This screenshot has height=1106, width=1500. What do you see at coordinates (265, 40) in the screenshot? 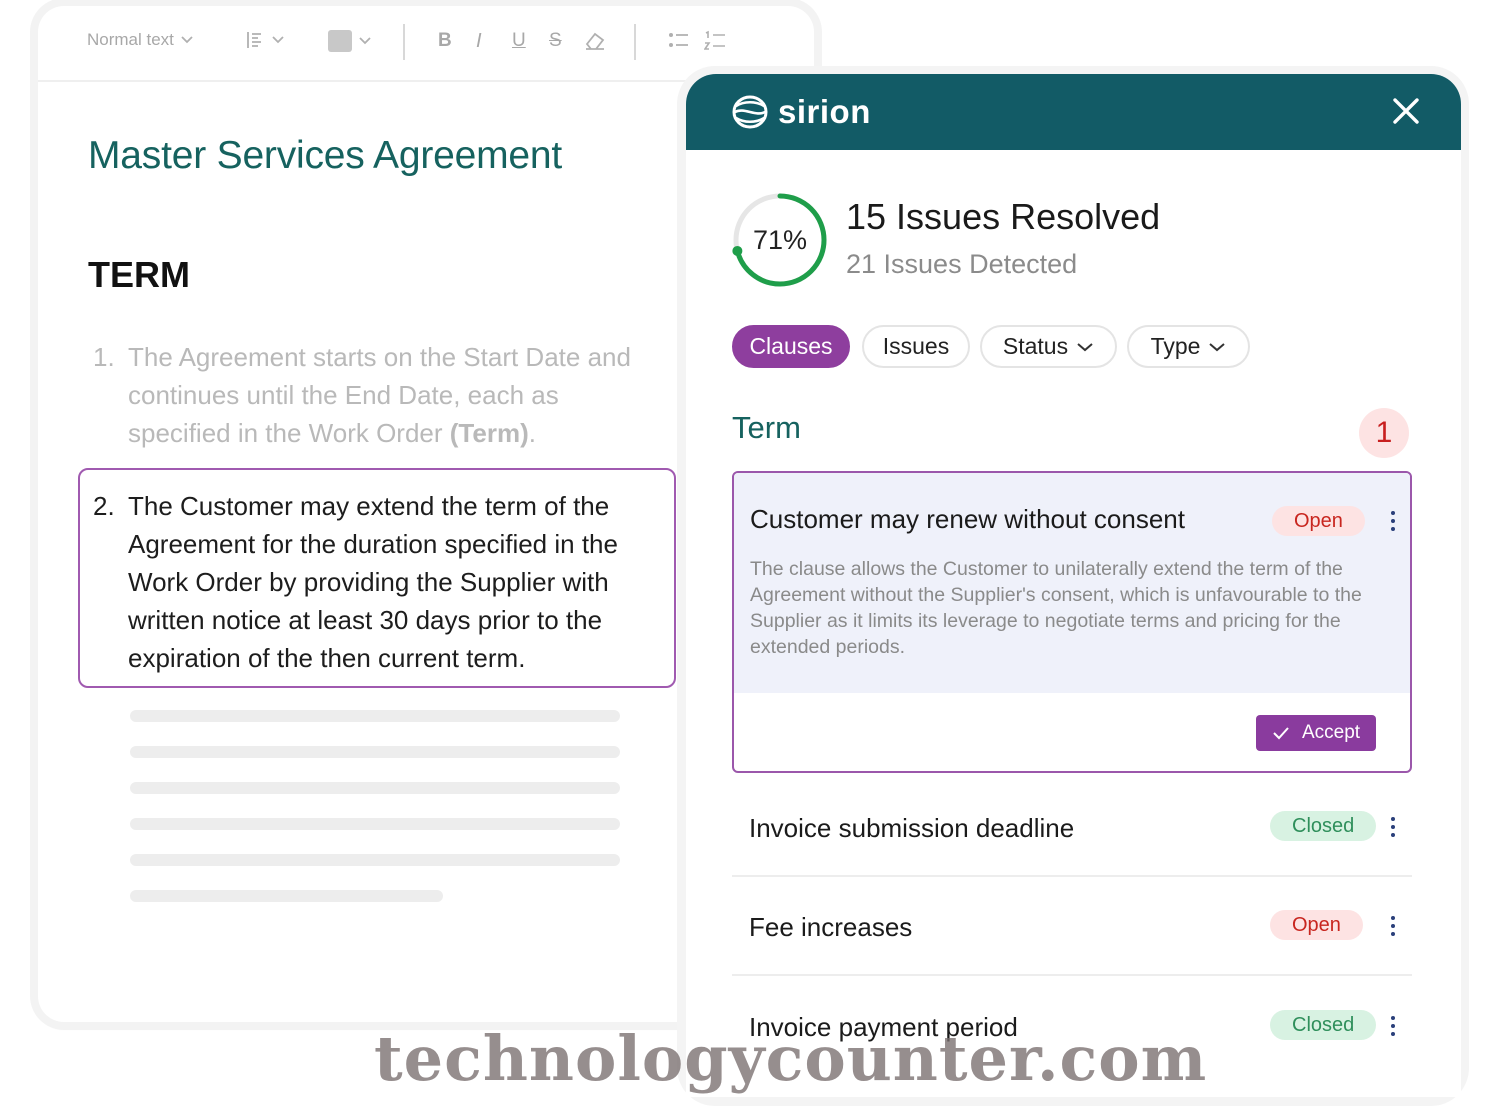
I see `align-dropdown` at bounding box center [265, 40].